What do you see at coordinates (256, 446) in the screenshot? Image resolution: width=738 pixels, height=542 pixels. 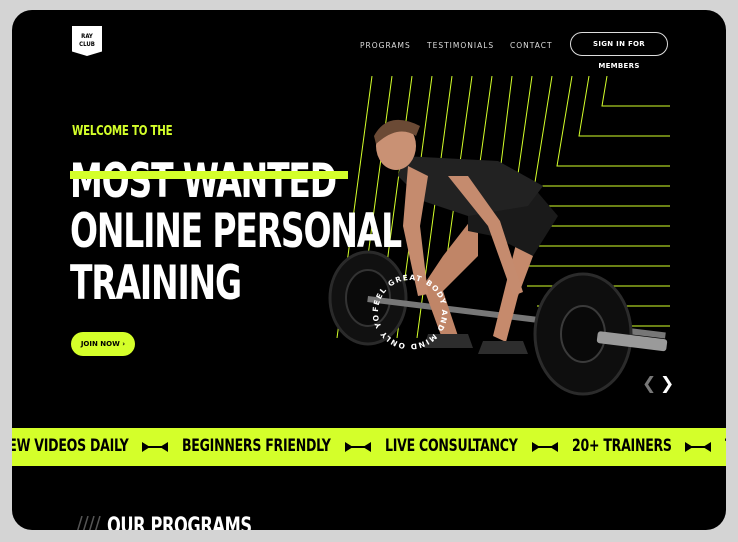 I see `ticker-item: BEGINNERS FRIENDLY` at bounding box center [256, 446].